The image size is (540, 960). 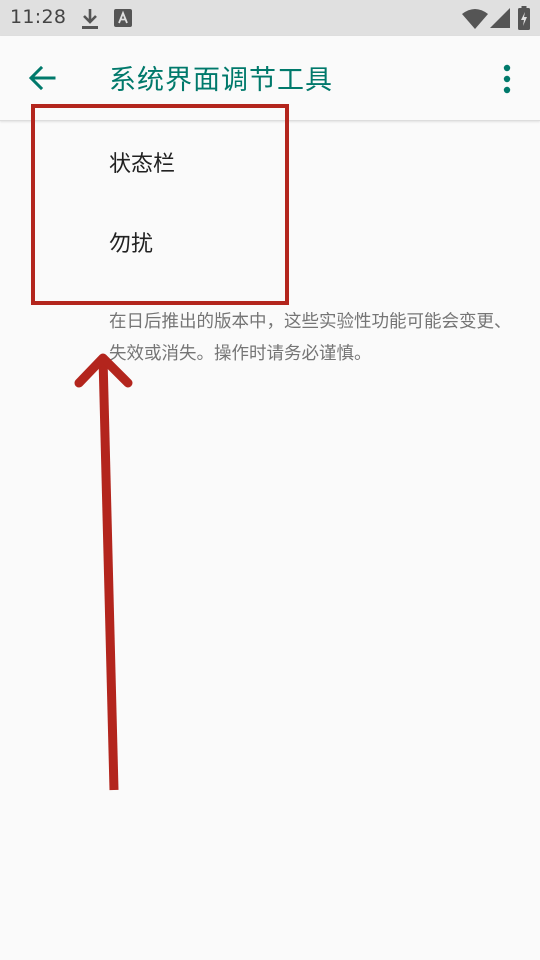 I want to click on footer-note: 在日后推出的版本中，这些实验性功能可能会变更、失效或消失。操作时请务必谨慎。, so click(x=310, y=338).